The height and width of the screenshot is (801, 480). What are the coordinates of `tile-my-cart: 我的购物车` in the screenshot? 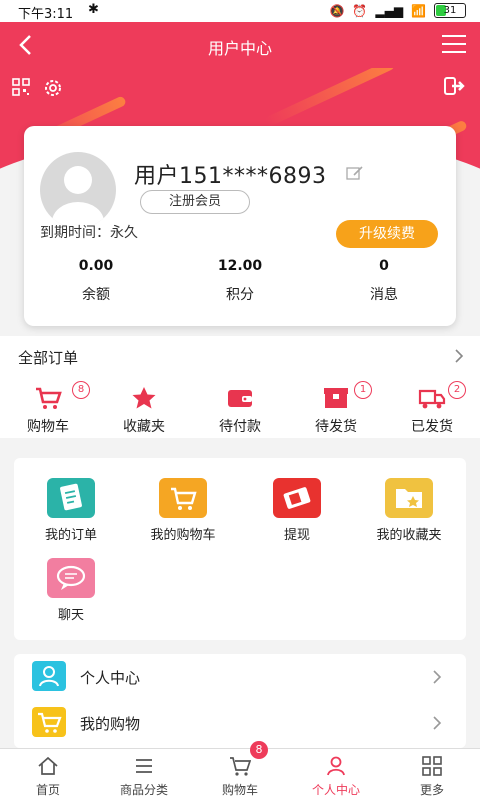 It's located at (183, 510).